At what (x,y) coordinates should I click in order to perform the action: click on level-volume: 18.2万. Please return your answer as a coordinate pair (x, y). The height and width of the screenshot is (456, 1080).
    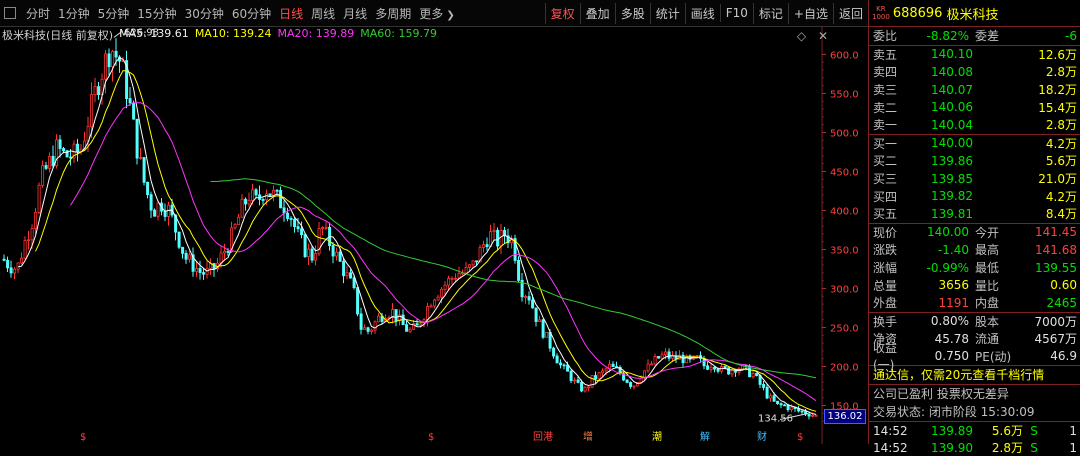
    Looking at the image, I should click on (1057, 90).